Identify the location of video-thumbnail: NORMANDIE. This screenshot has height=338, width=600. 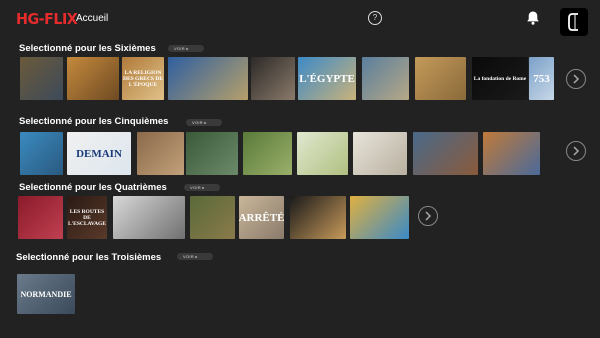
(46, 294).